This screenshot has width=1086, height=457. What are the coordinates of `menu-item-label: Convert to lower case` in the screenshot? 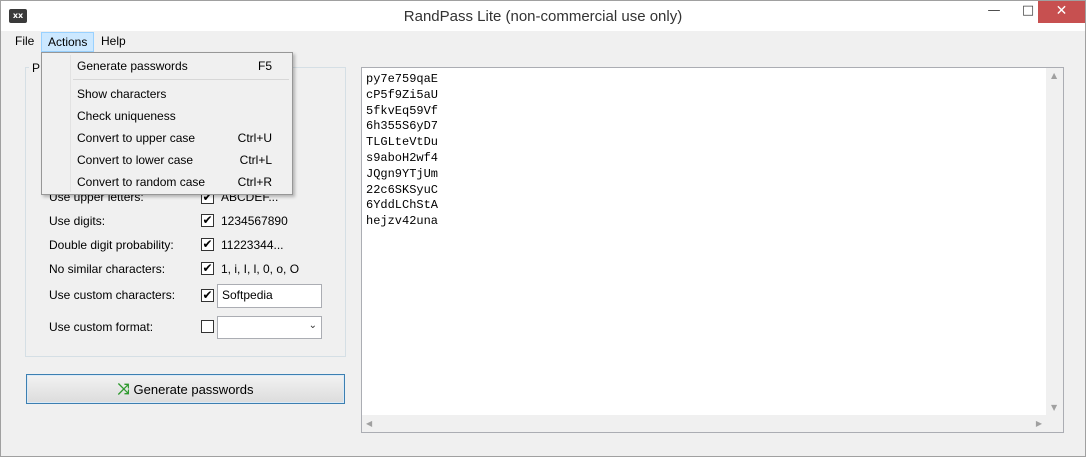 It's located at (135, 160).